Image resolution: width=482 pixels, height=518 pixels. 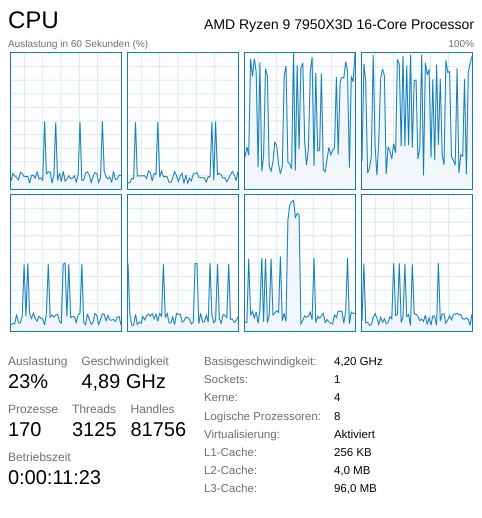 What do you see at coordinates (231, 490) in the screenshot?
I see `detail-label: L3-Cache:` at bounding box center [231, 490].